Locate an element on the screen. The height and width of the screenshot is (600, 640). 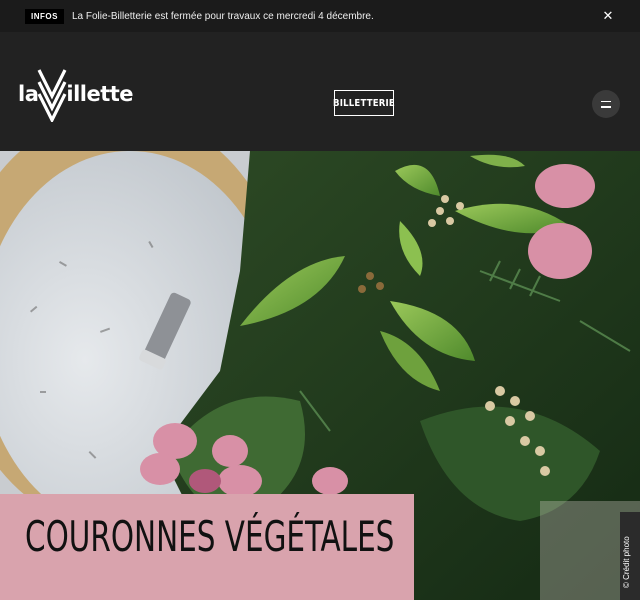
billetterie-button: BILLETTERIE is located at coordinates (364, 103).